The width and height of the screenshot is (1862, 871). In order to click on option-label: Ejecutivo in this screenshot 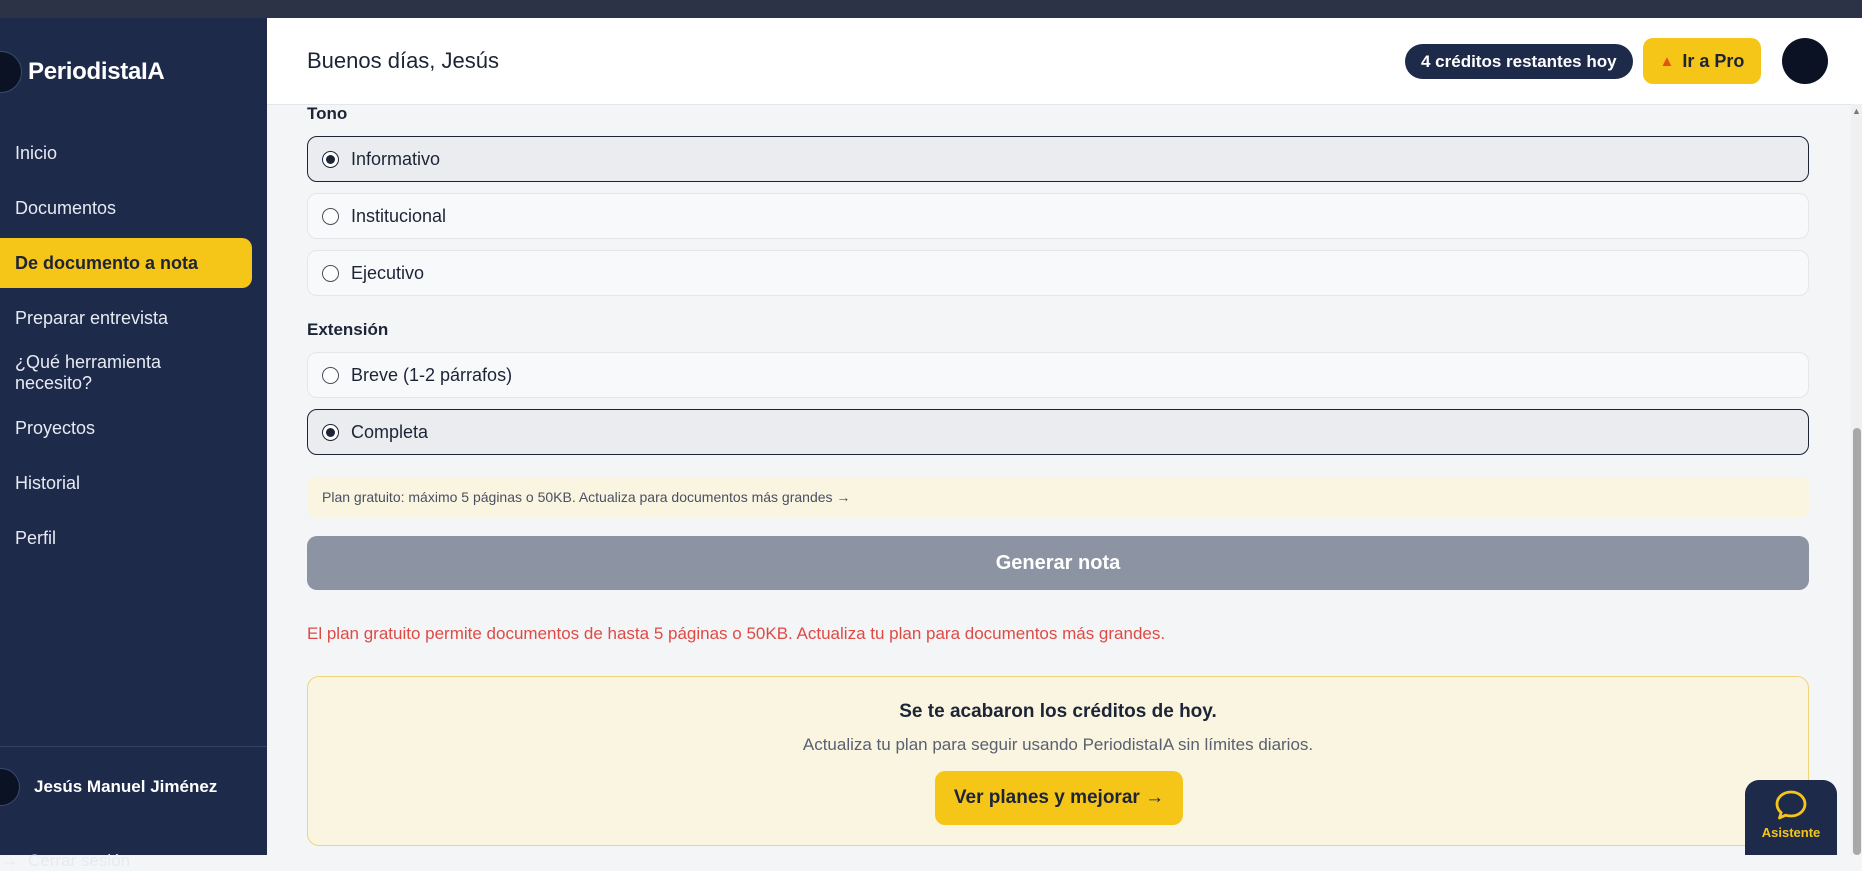, I will do `click(388, 272)`.